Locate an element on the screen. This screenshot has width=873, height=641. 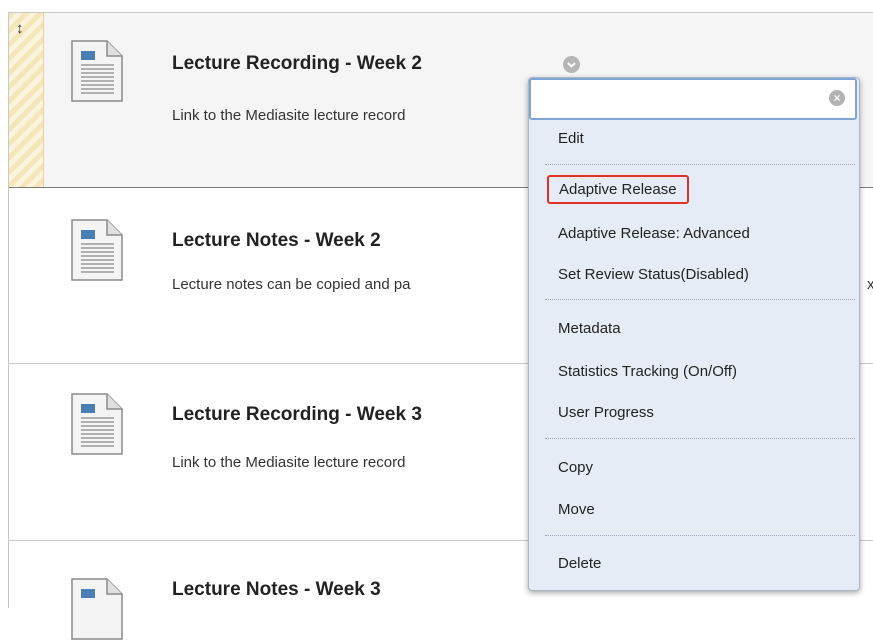
close-icon: × is located at coordinates (837, 98).